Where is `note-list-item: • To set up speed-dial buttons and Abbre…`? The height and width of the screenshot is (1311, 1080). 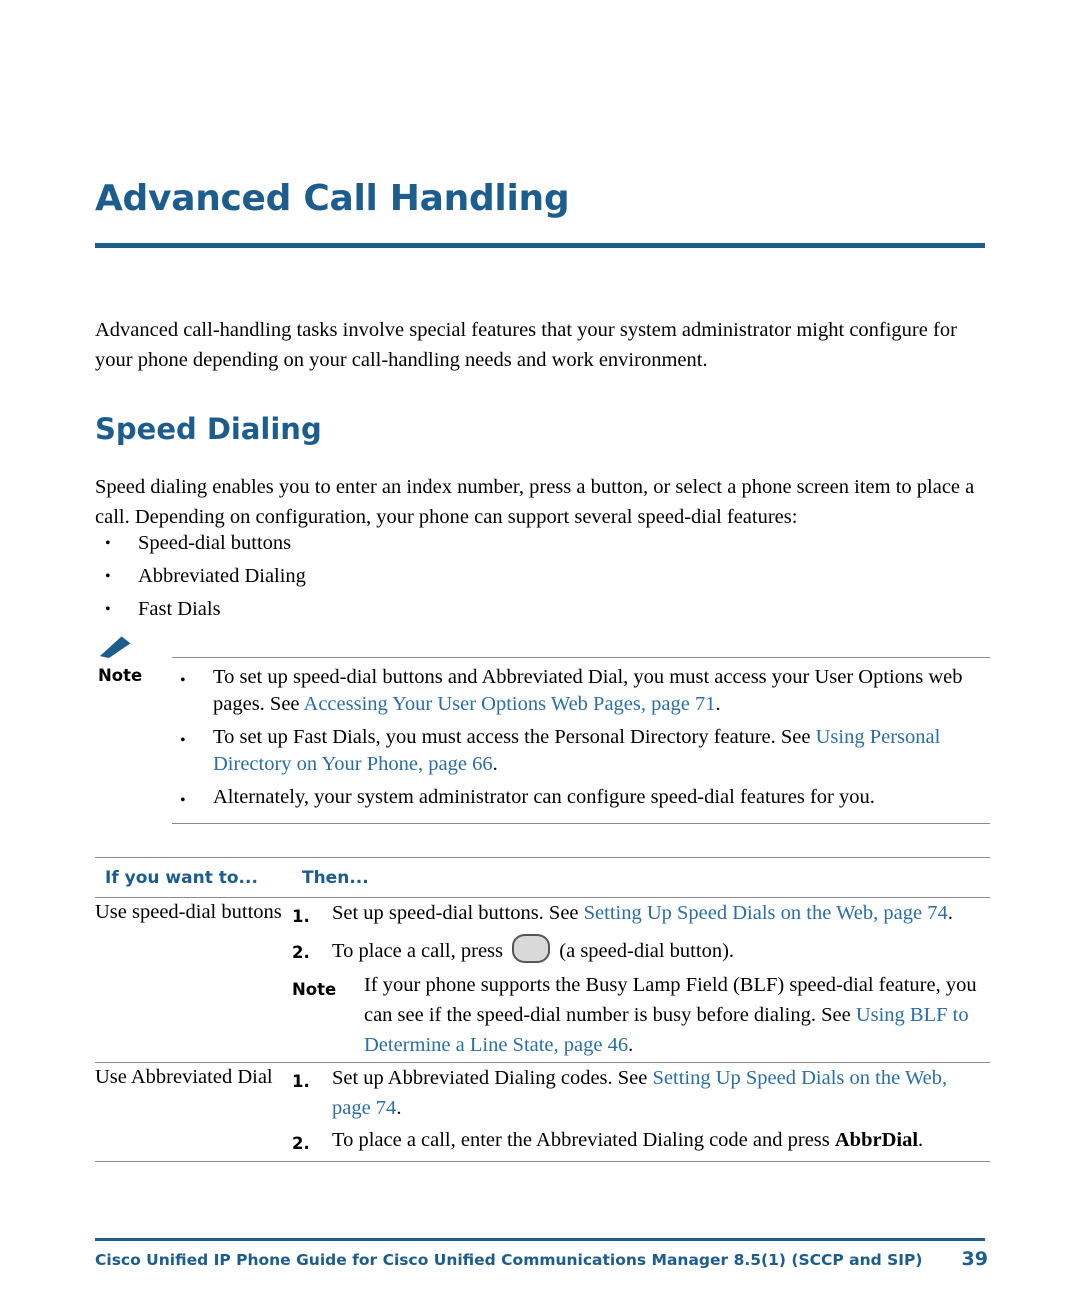 note-list-item: • To set up speed-dial buttons and Abbre… is located at coordinates (583, 691).